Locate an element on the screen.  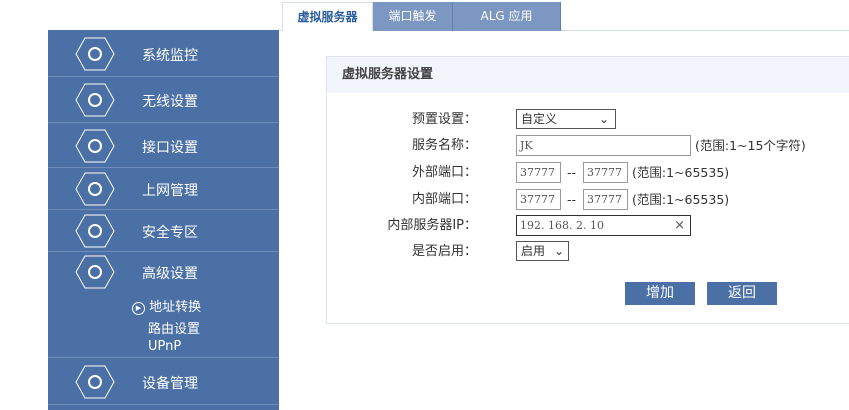
submenu-label: 地址转换 is located at coordinates (175, 307).